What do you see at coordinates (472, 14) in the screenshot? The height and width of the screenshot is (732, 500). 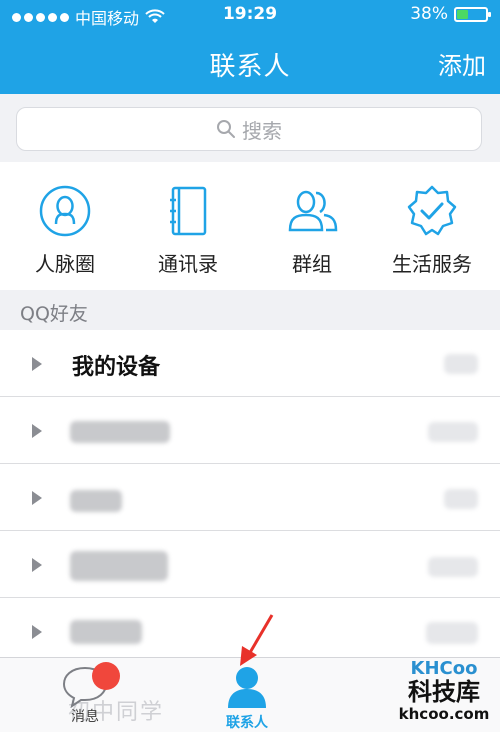 I see `battery-icon` at bounding box center [472, 14].